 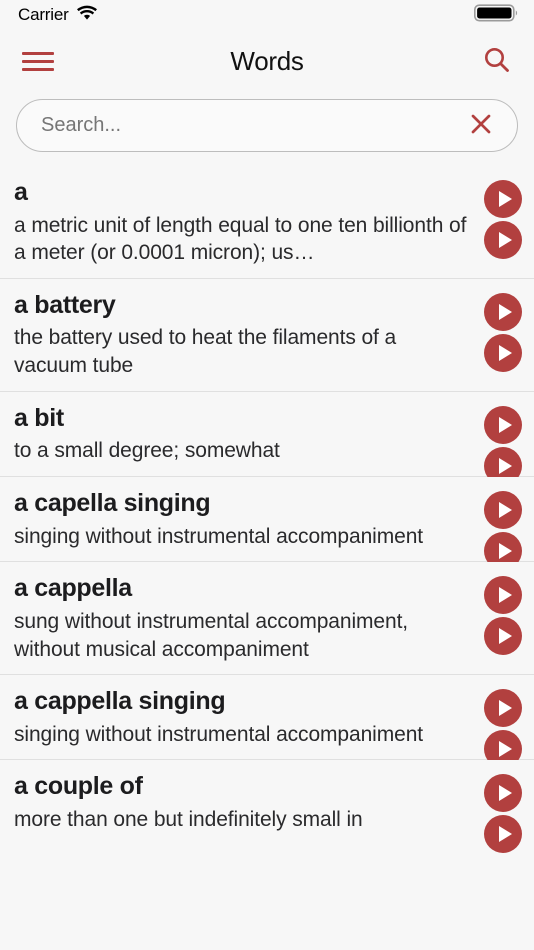 I want to click on search-icon, so click(x=497, y=61).